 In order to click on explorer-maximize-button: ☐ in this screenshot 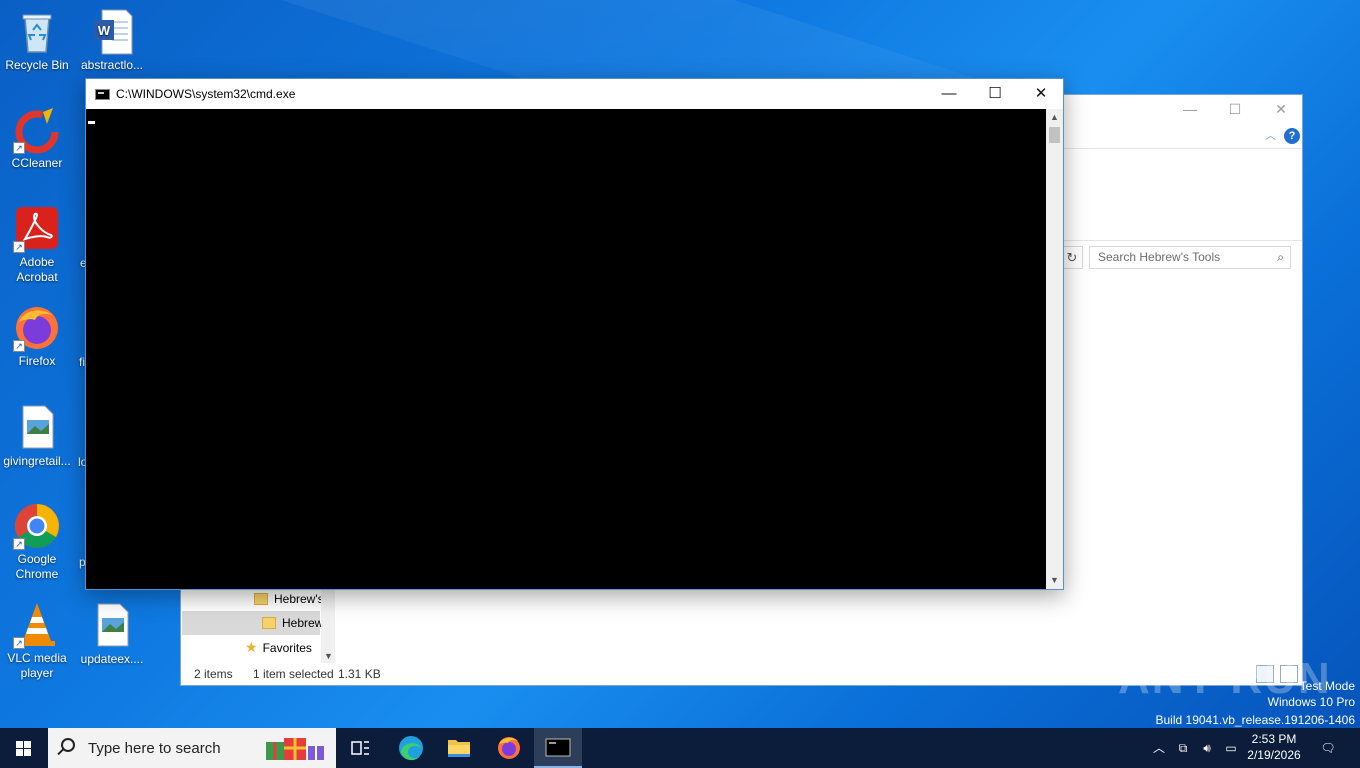, I will do `click(1235, 109)`.